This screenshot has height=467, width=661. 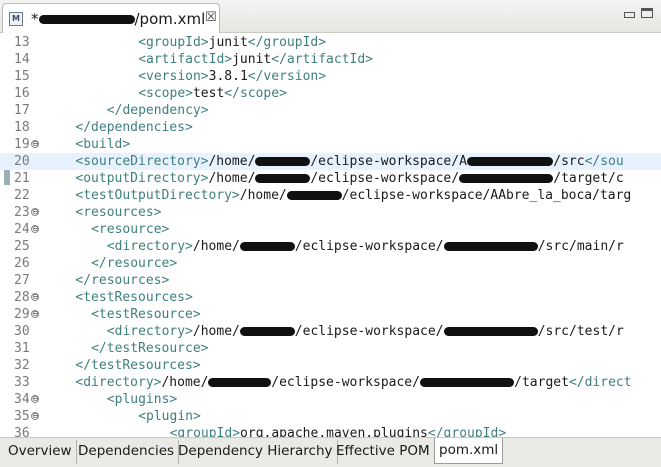 I want to click on code-line: 24 ⊖ <resource>, so click(x=330, y=229).